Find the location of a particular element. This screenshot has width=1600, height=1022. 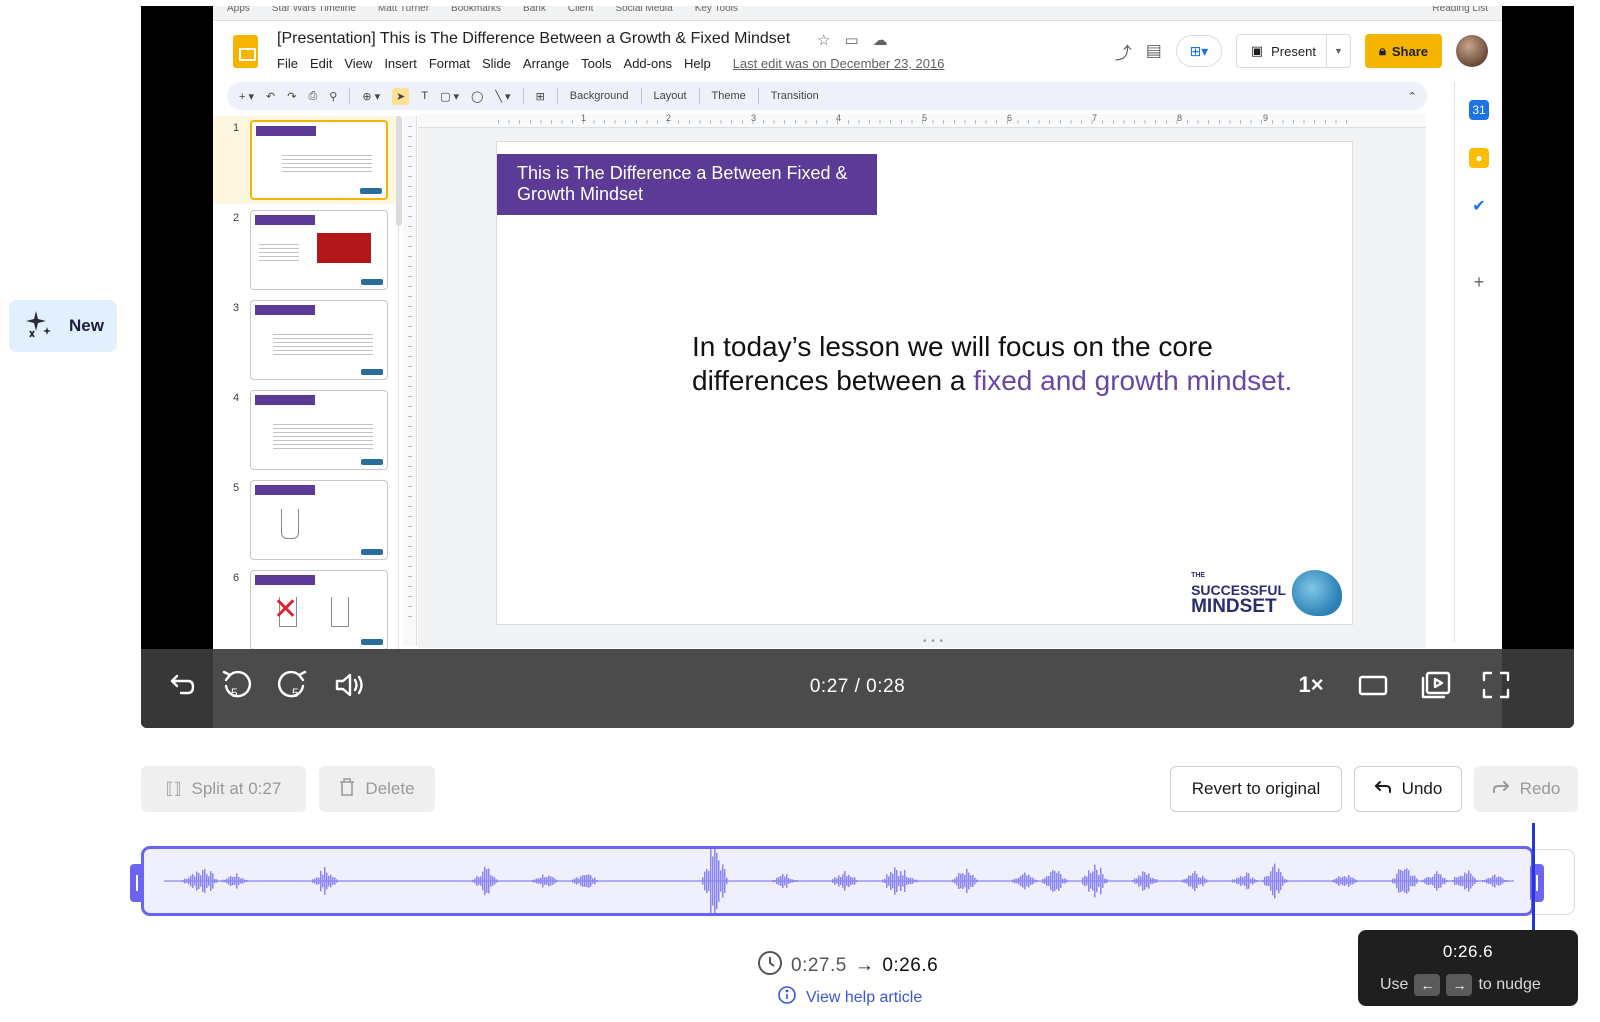

slide-thumbnail: 1 is located at coordinates (306, 160).